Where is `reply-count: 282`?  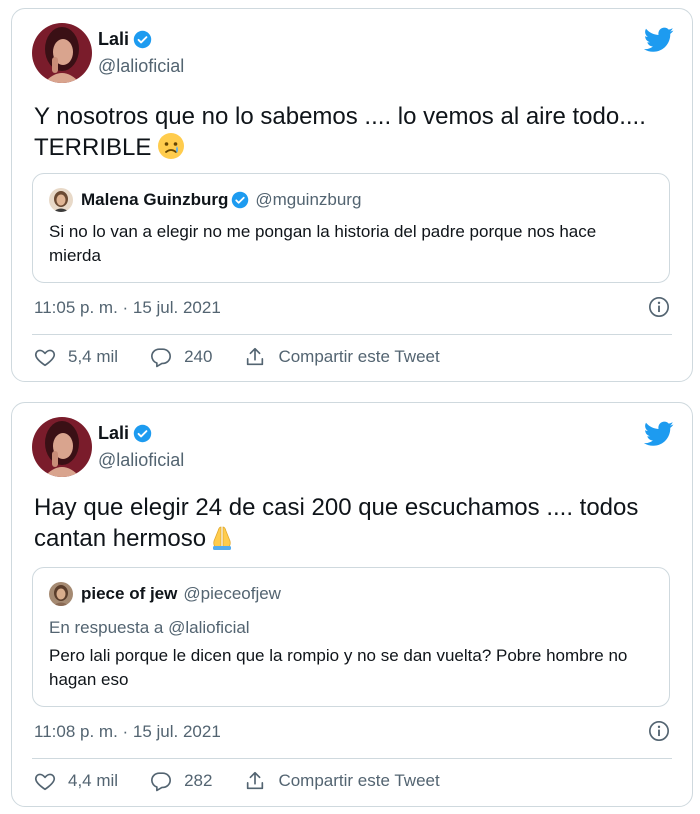
reply-count: 282 is located at coordinates (198, 780).